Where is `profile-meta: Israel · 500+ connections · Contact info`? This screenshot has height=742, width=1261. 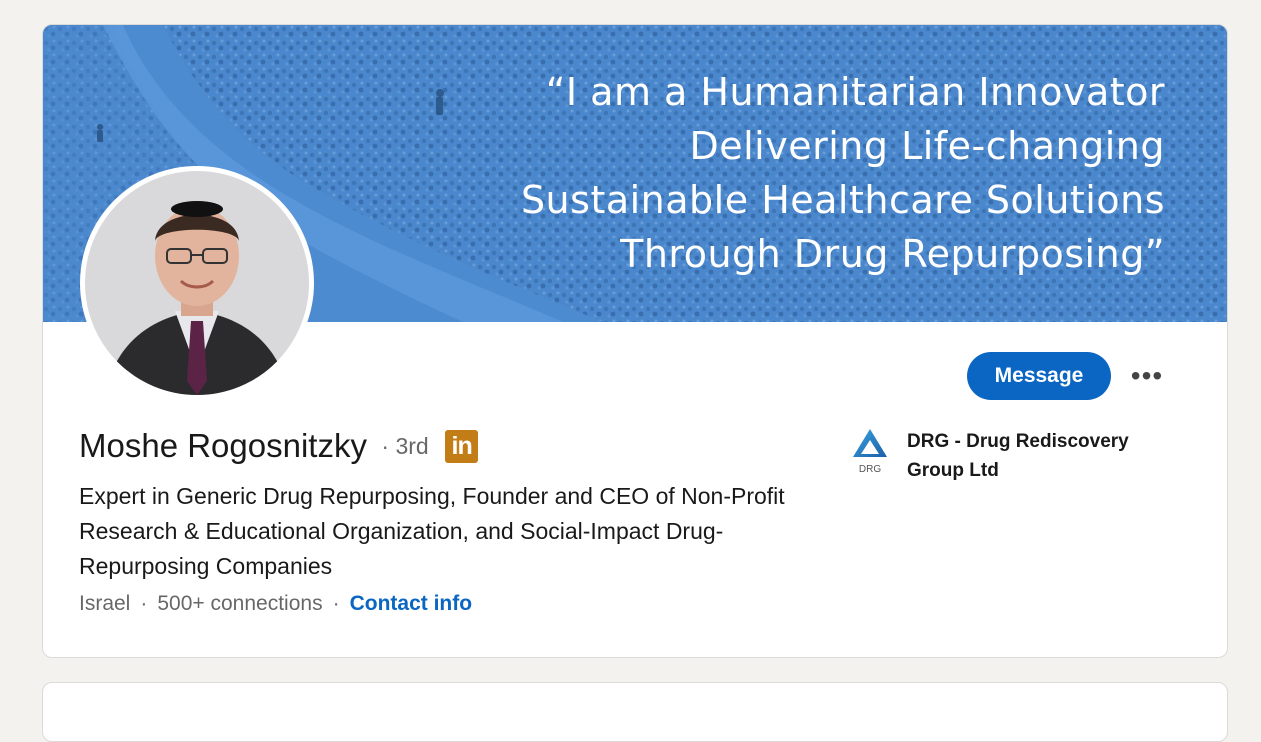
profile-meta: Israel · 500+ connections · Contact info is located at coordinates (275, 604).